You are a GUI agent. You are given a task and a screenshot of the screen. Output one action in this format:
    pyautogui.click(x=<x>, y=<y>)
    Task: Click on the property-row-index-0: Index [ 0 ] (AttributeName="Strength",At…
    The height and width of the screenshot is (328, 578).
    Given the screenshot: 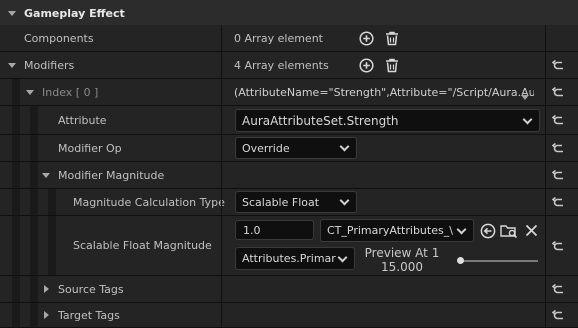 What is the action you would take?
    pyautogui.click(x=289, y=92)
    